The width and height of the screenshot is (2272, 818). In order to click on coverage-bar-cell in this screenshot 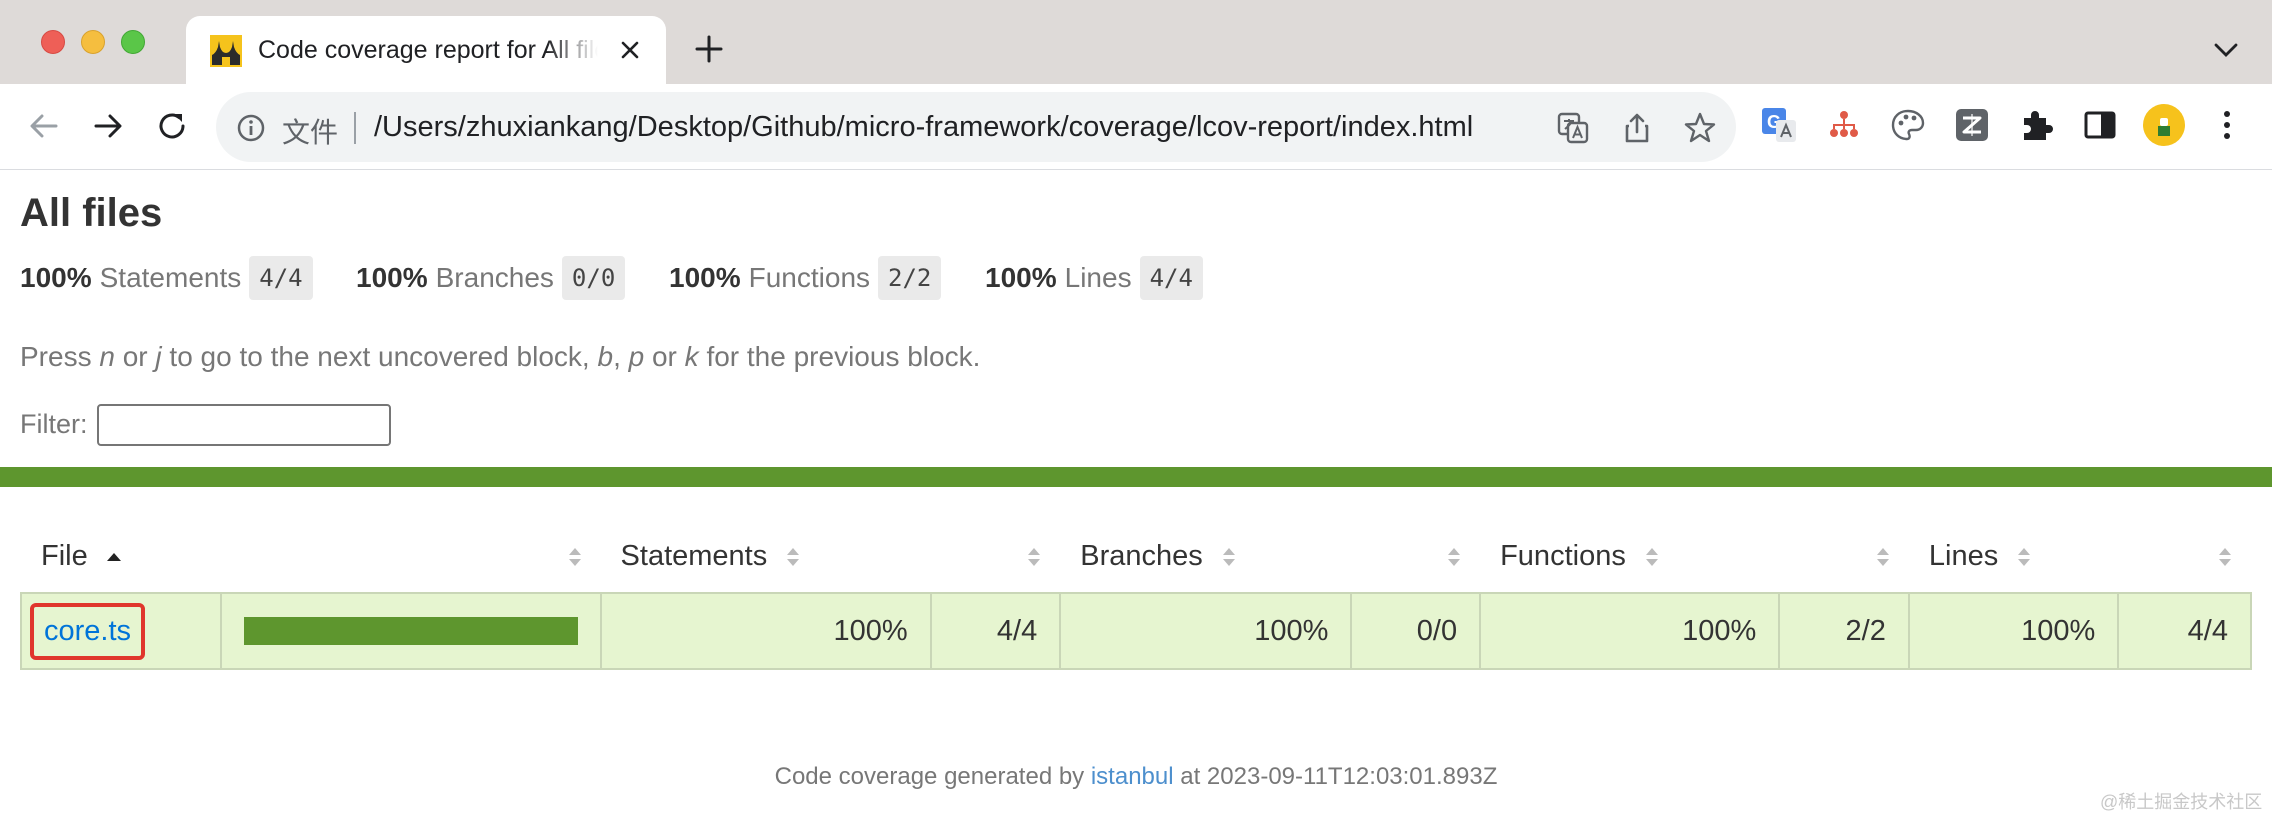, I will do `click(410, 631)`.